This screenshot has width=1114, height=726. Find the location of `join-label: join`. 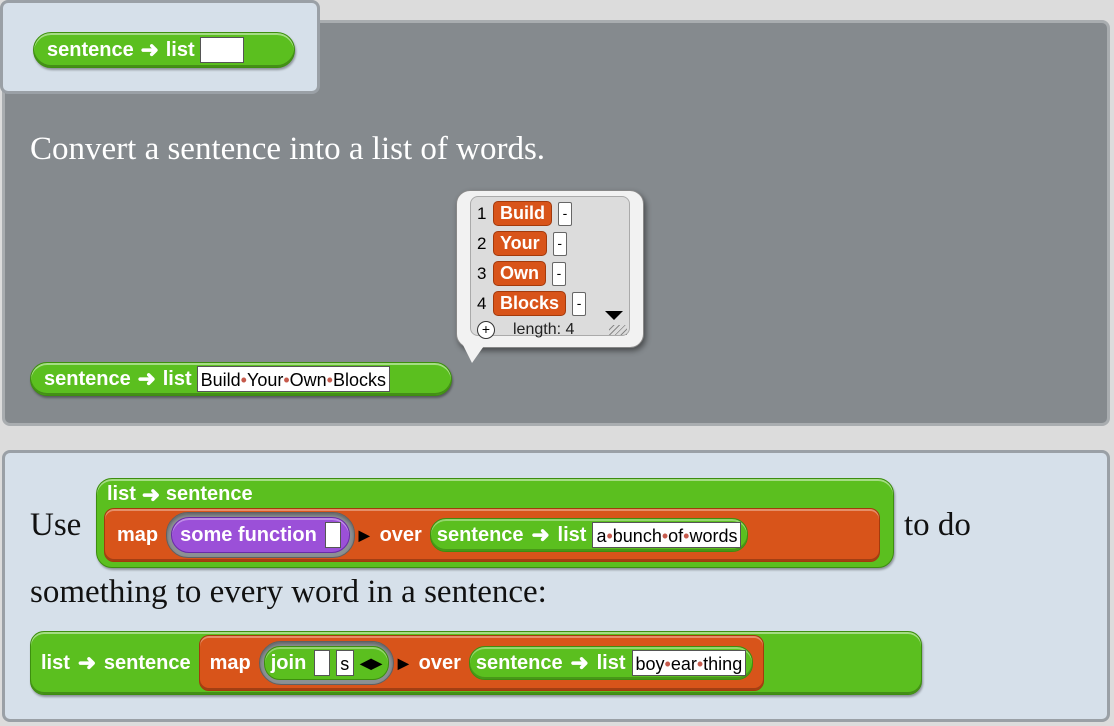

join-label: join is located at coordinates (288, 662).